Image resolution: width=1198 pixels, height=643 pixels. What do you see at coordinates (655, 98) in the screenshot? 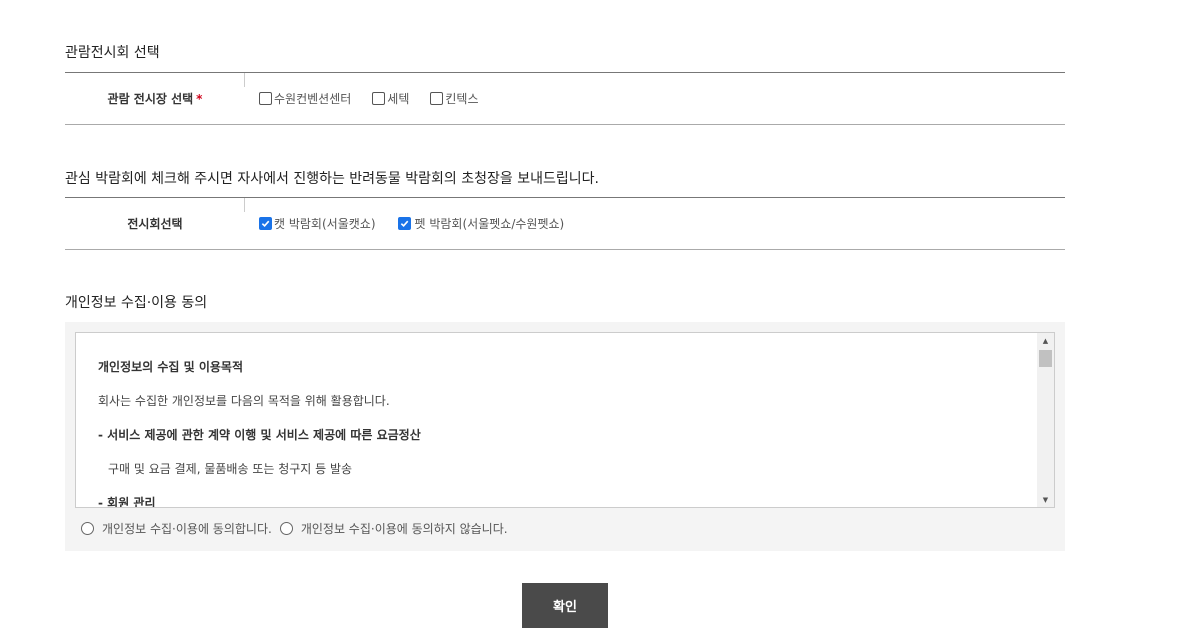
I see `venue-options: 수원컨벤션센터 세텍 킨텍스` at bounding box center [655, 98].